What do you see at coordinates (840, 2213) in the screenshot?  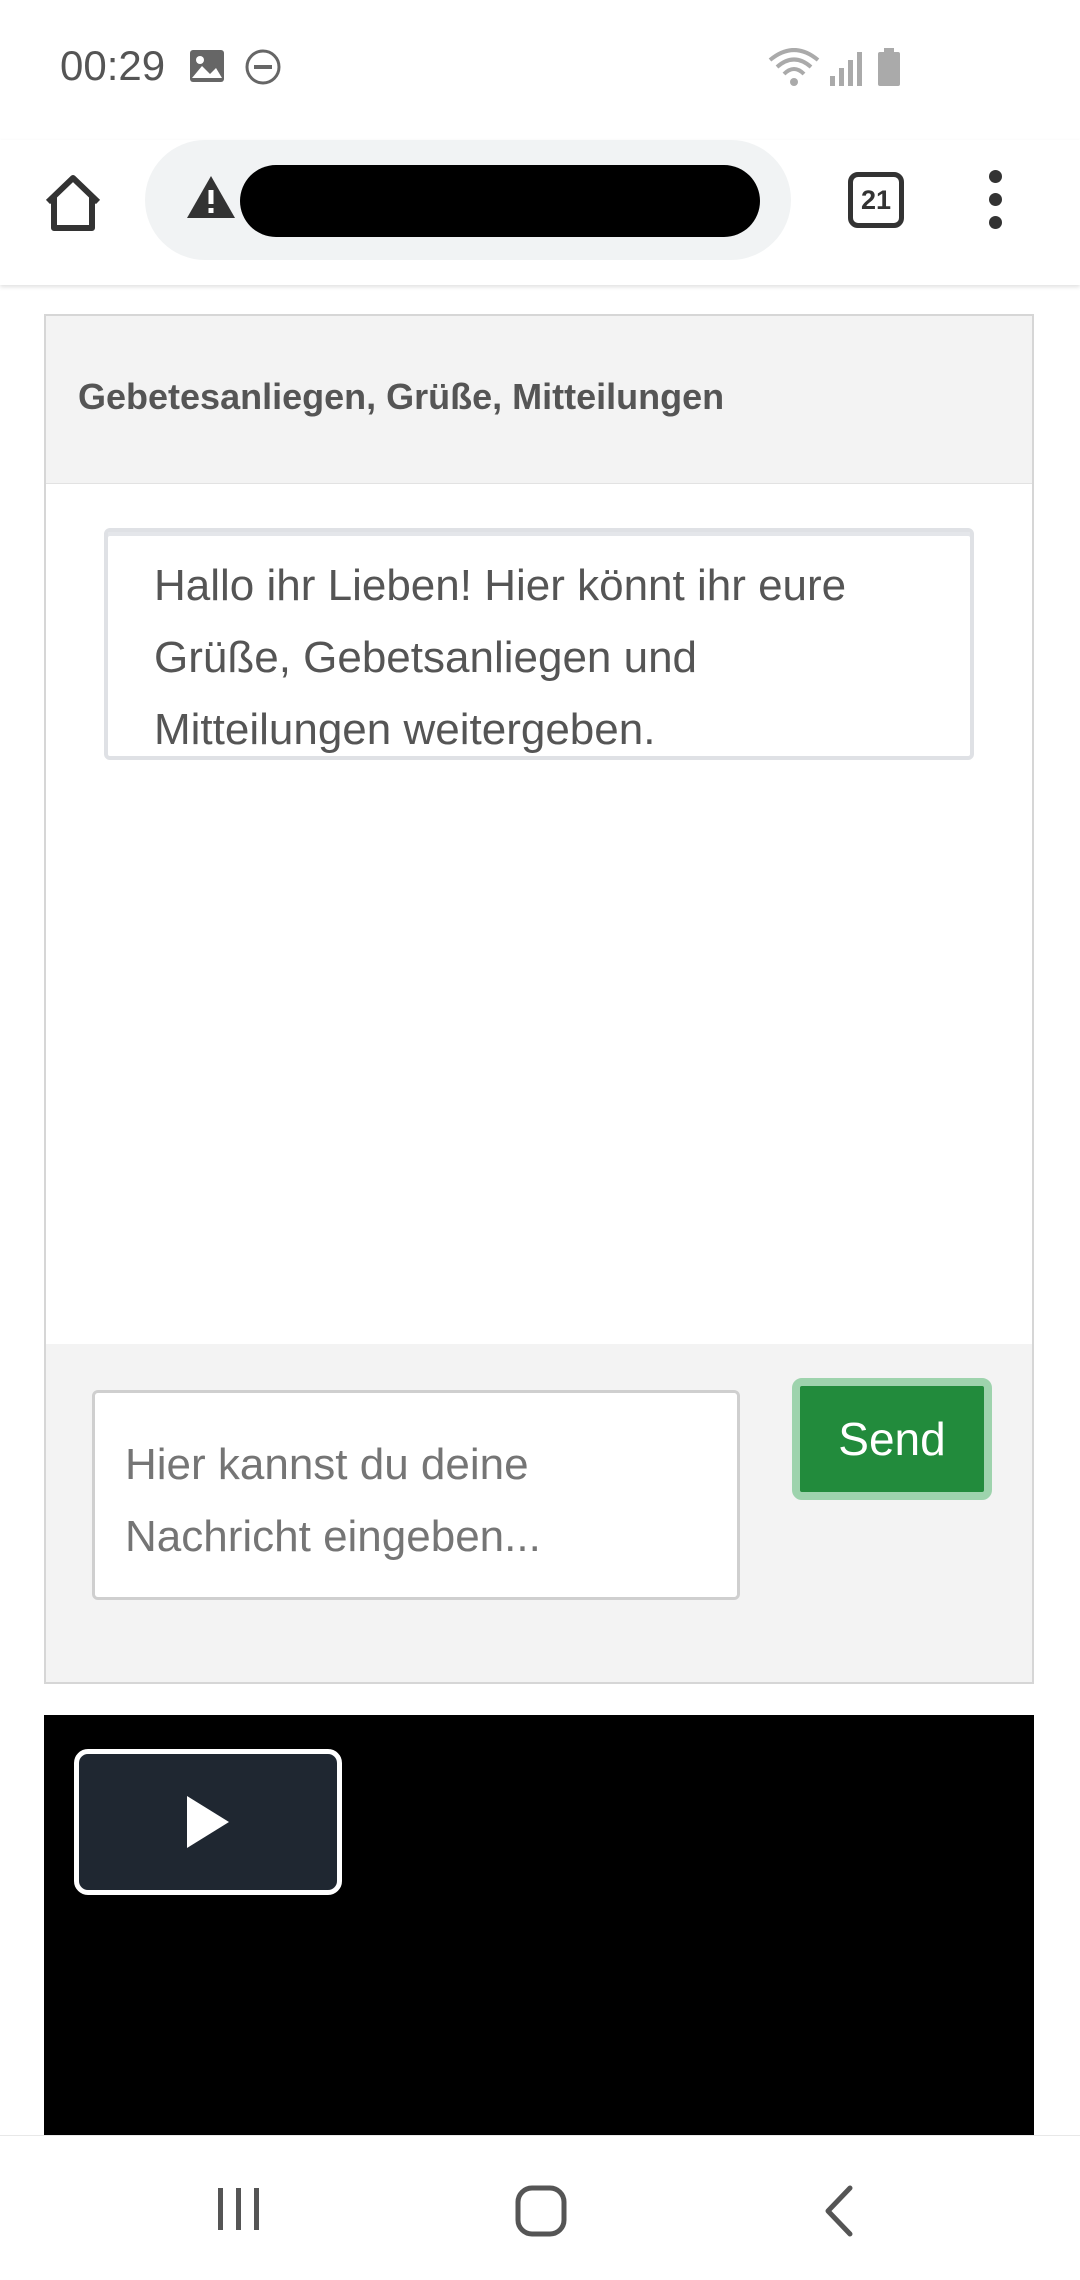 I see `back-icon` at bounding box center [840, 2213].